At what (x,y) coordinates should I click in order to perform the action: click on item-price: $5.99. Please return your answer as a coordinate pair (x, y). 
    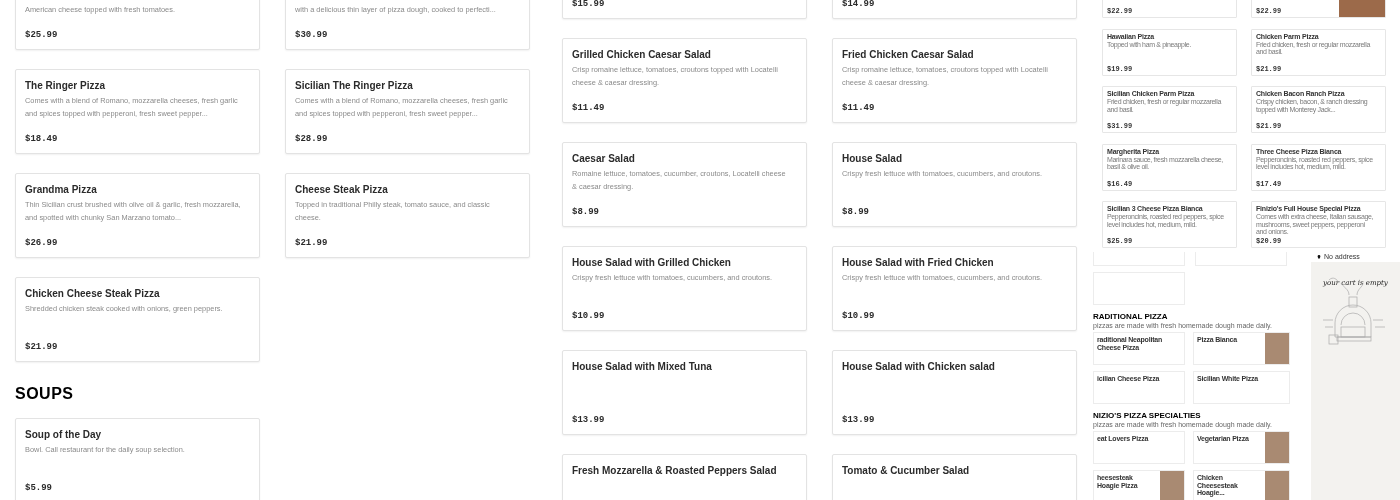
    Looking at the image, I should click on (39, 488).